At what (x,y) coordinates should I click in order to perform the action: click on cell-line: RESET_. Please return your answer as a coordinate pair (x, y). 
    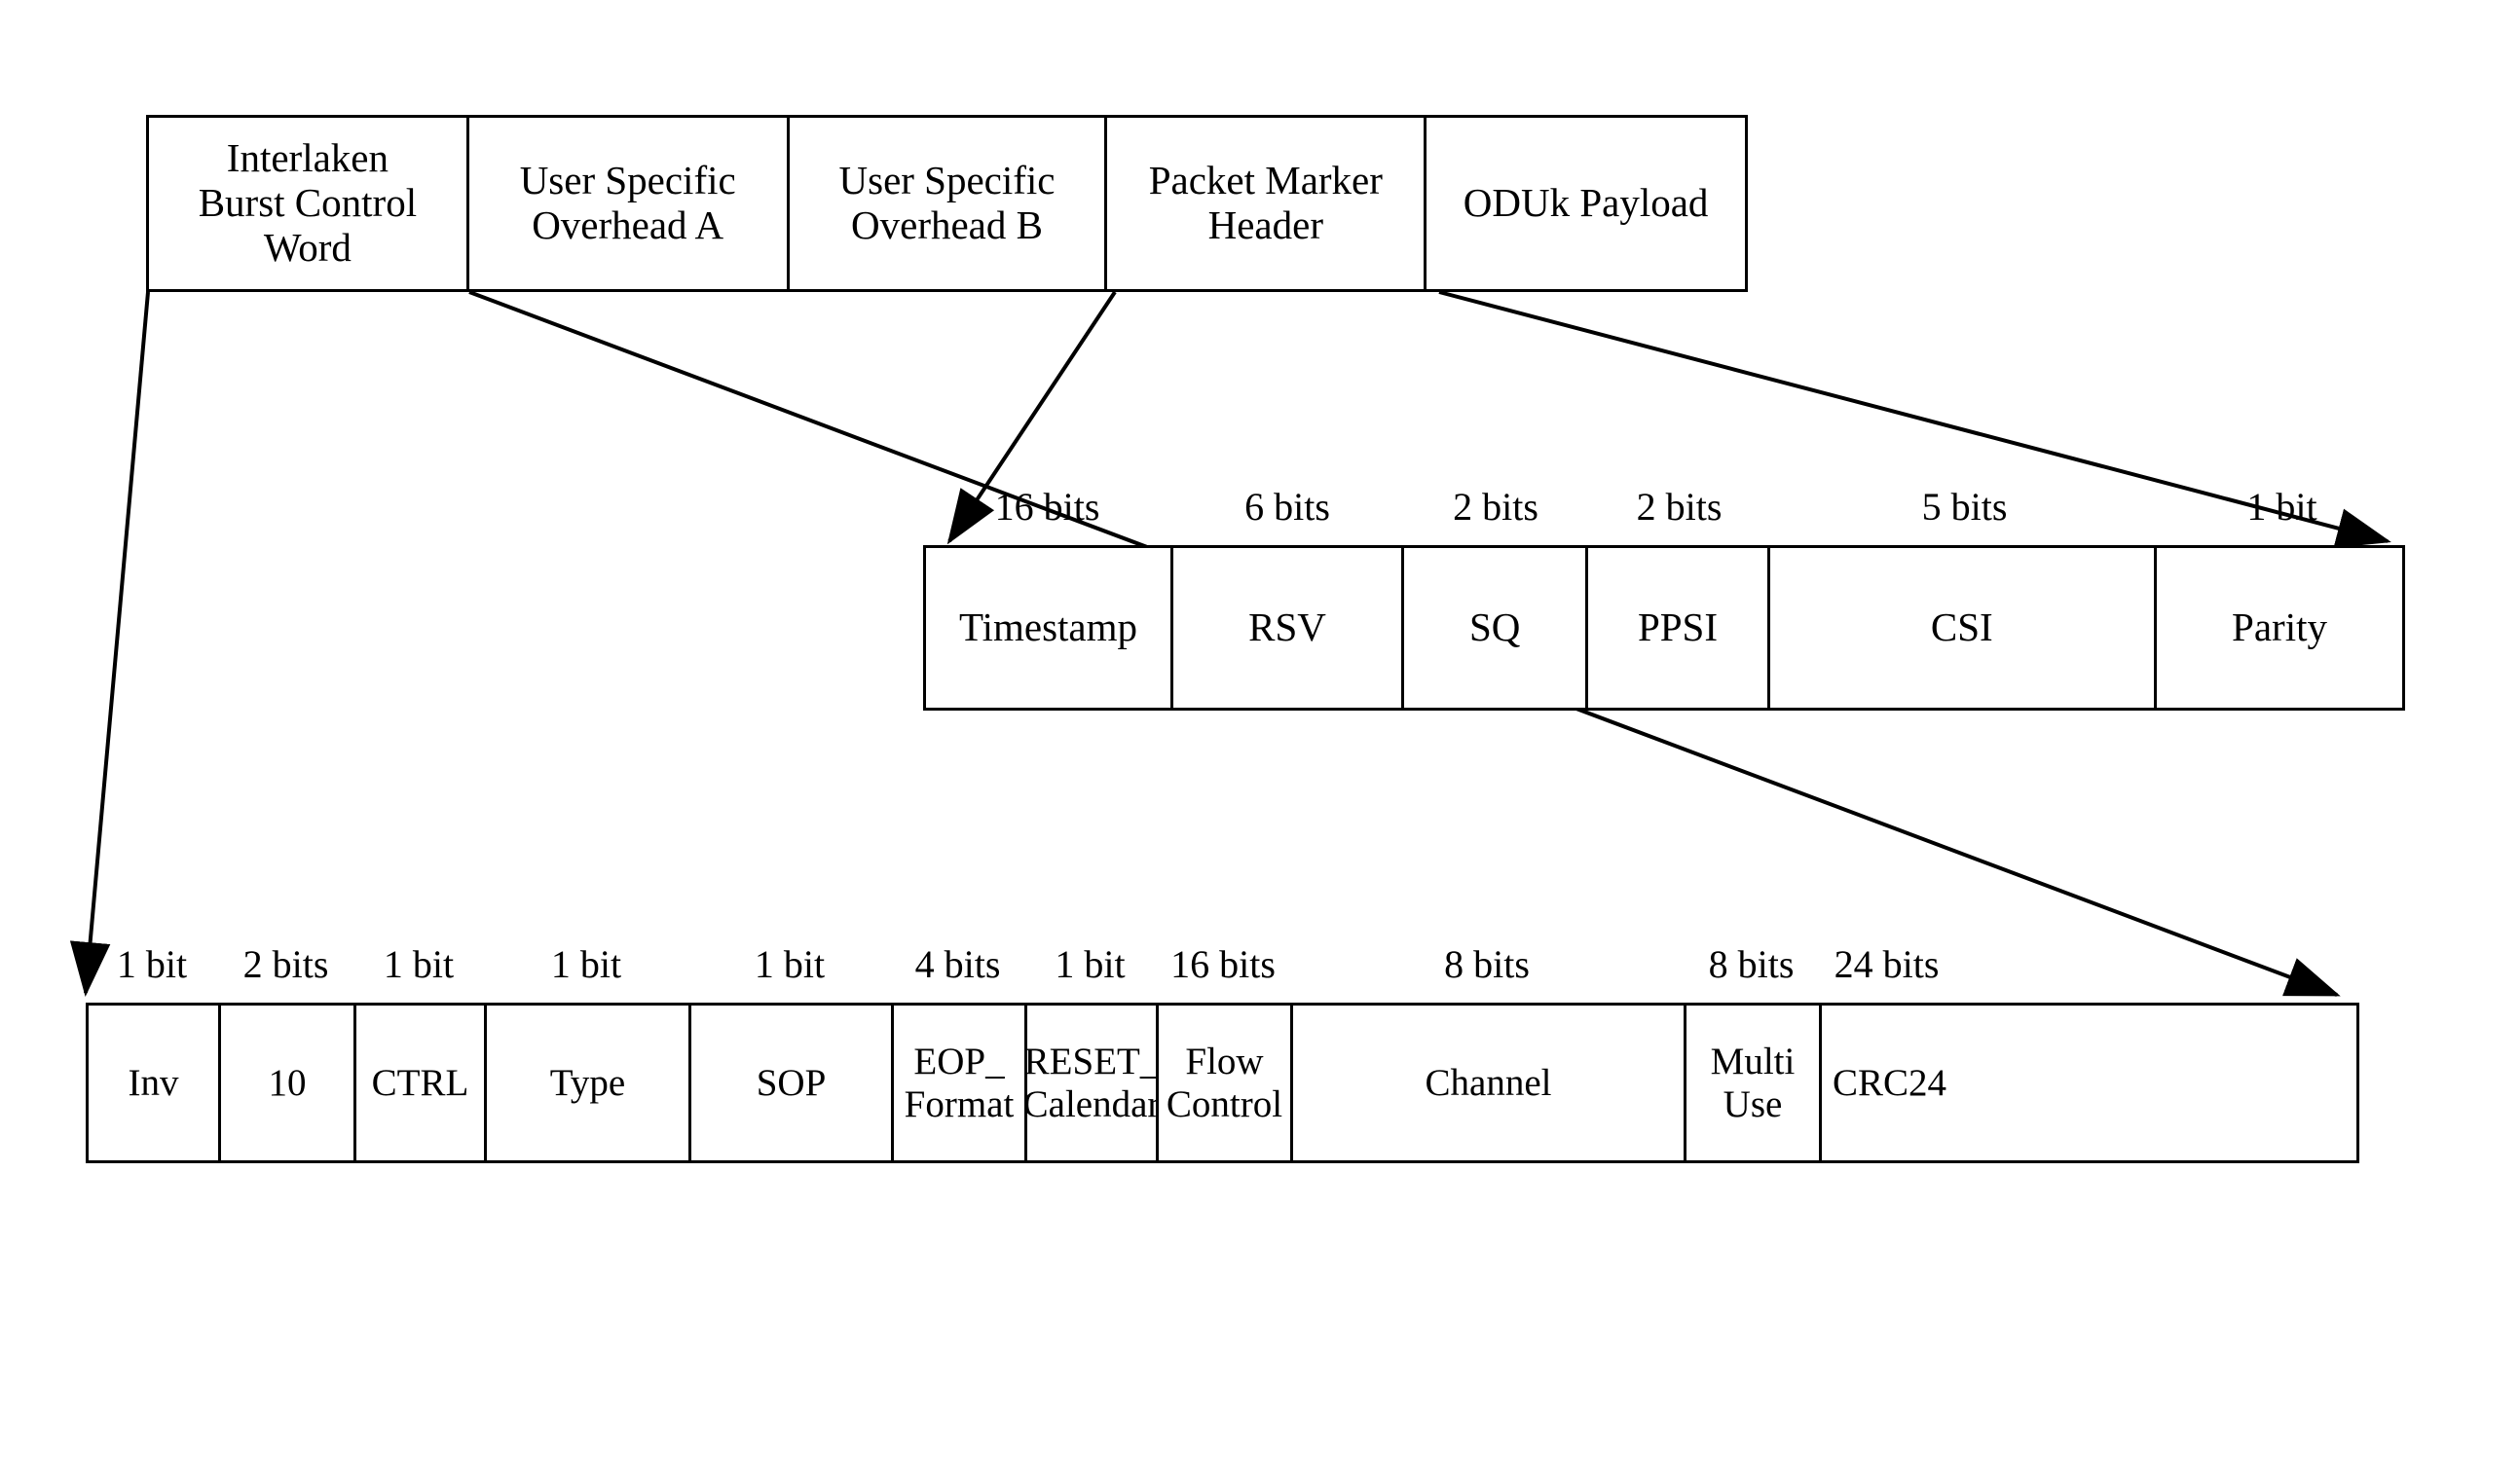
    Looking at the image, I should click on (1091, 1061).